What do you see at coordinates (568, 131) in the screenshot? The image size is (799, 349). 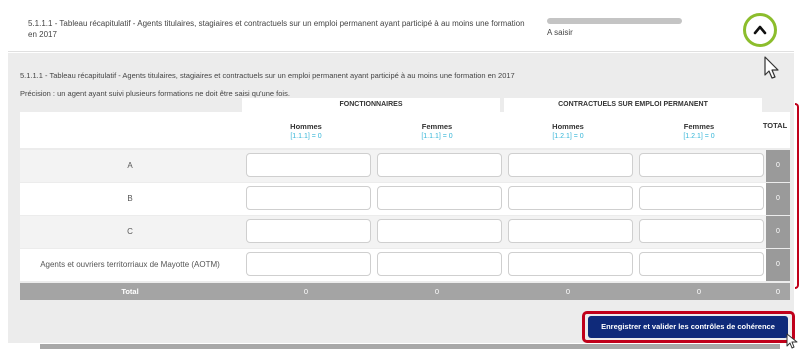 I see `column-header: Hommes [1.2.1] = 0` at bounding box center [568, 131].